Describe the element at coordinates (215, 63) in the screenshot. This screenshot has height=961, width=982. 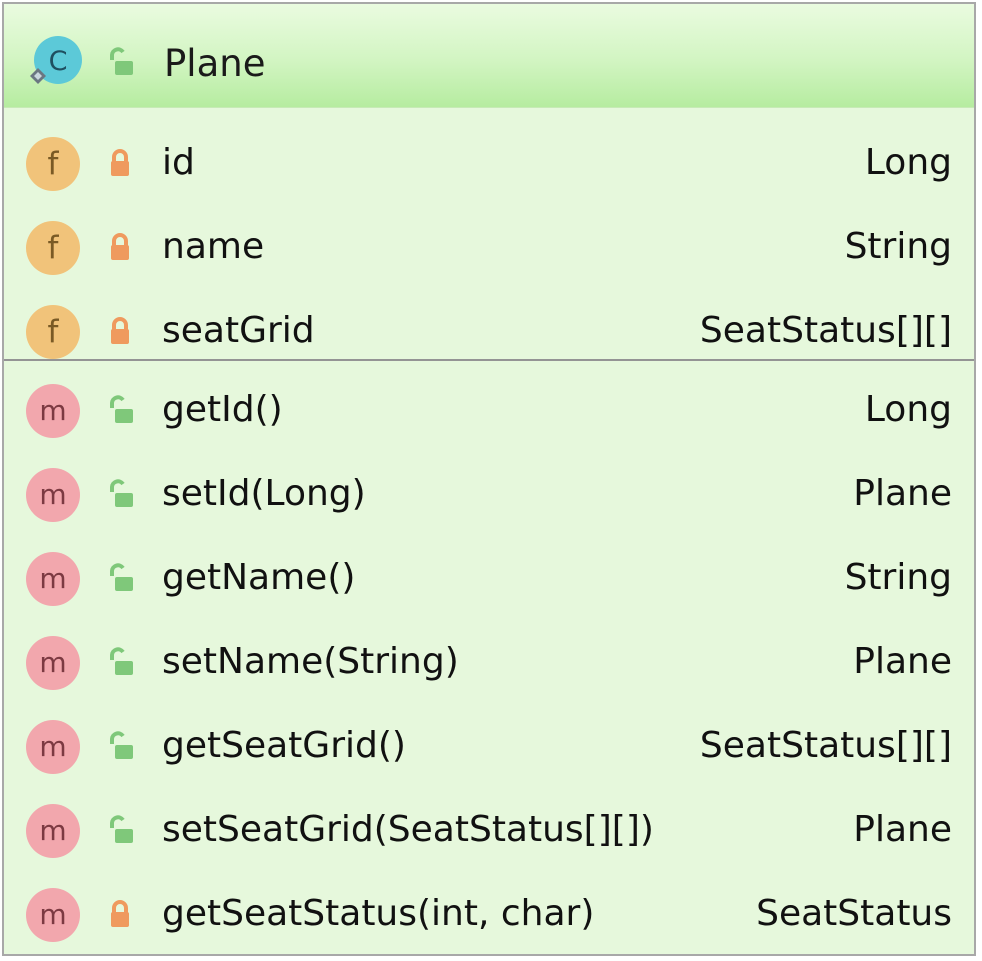
I see `class-name: Plane` at that location.